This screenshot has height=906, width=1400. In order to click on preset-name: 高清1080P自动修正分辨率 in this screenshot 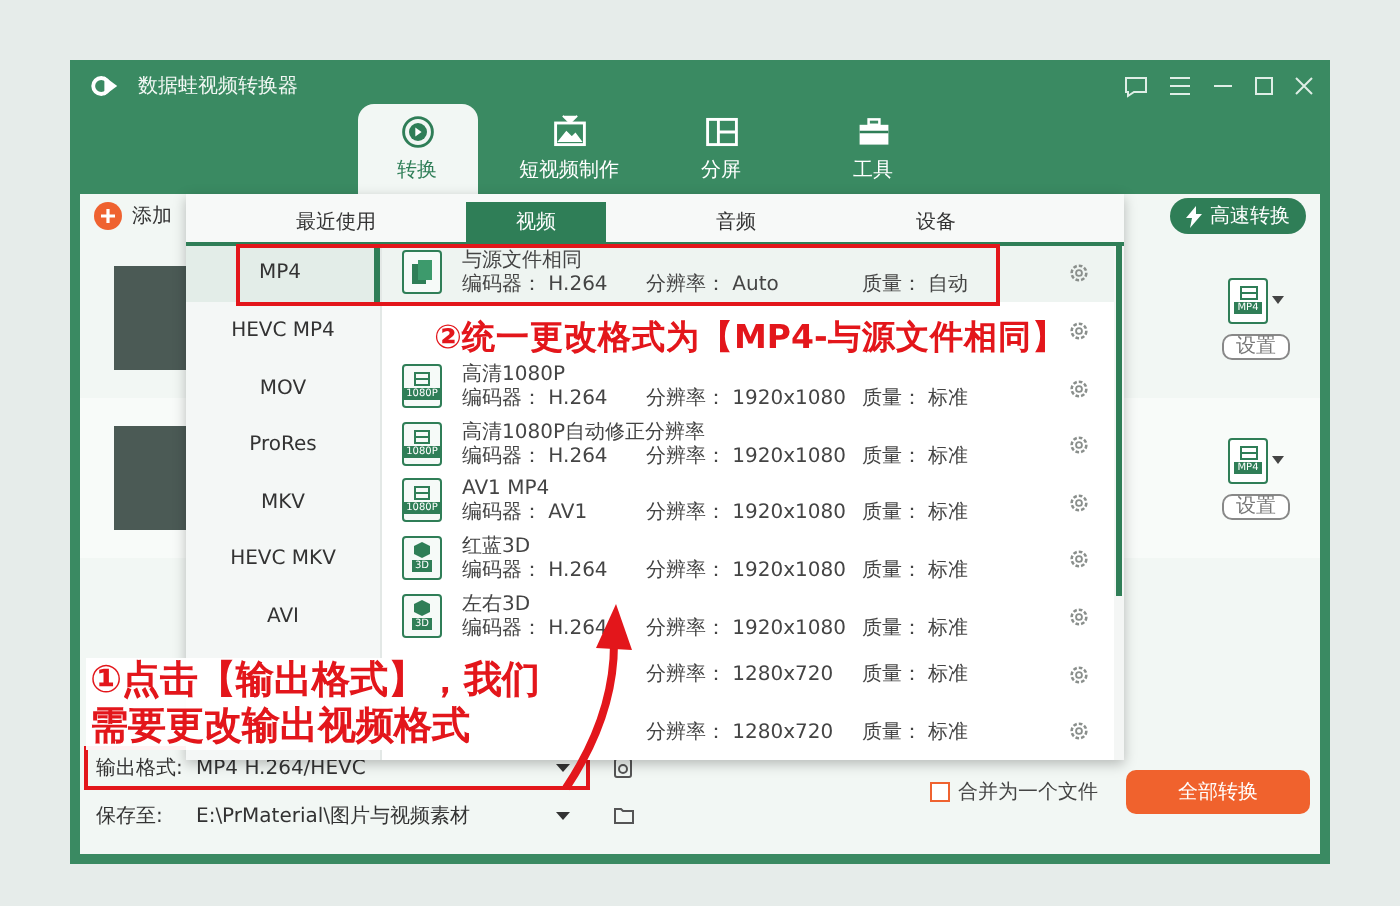, I will do `click(584, 433)`.